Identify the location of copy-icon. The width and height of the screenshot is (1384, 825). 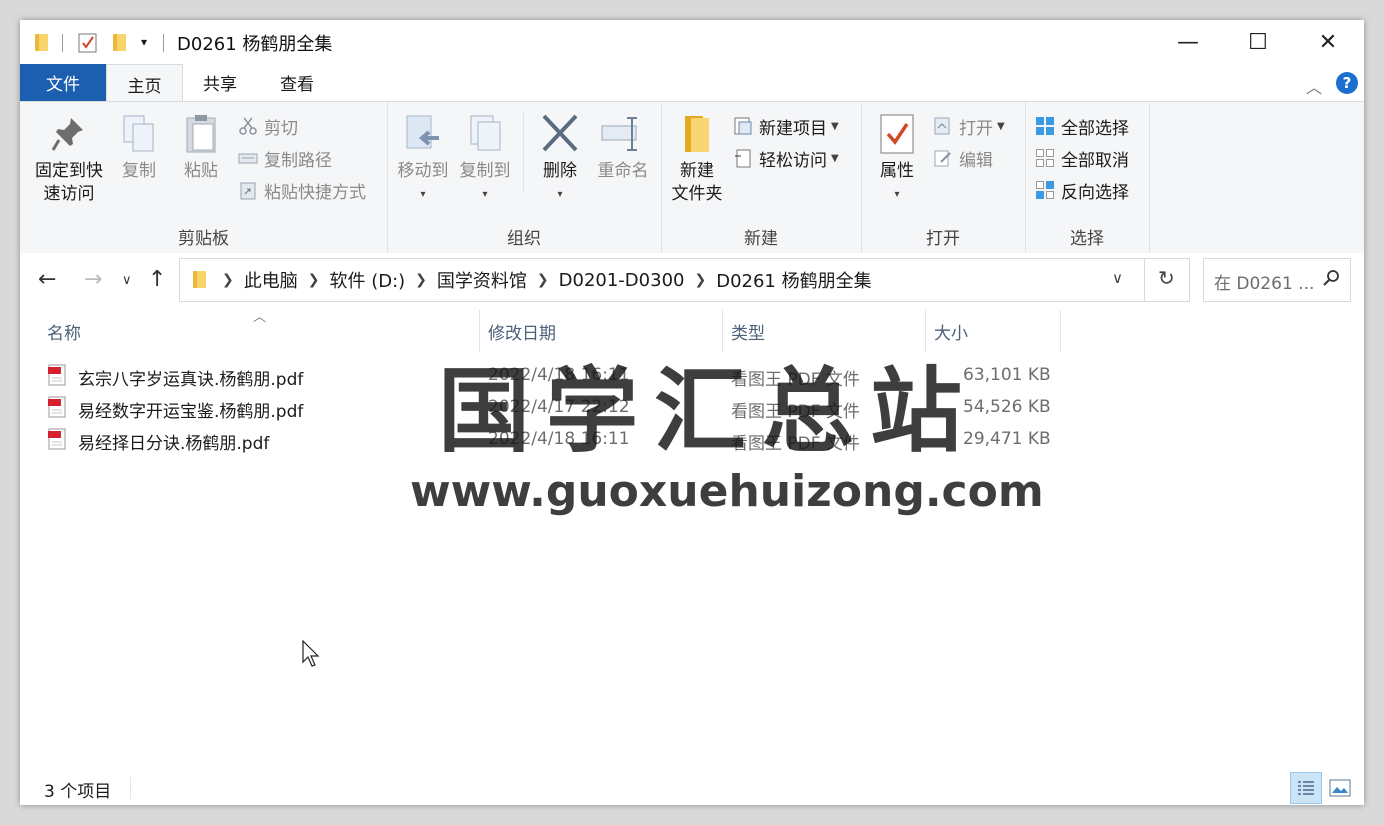
(139, 134).